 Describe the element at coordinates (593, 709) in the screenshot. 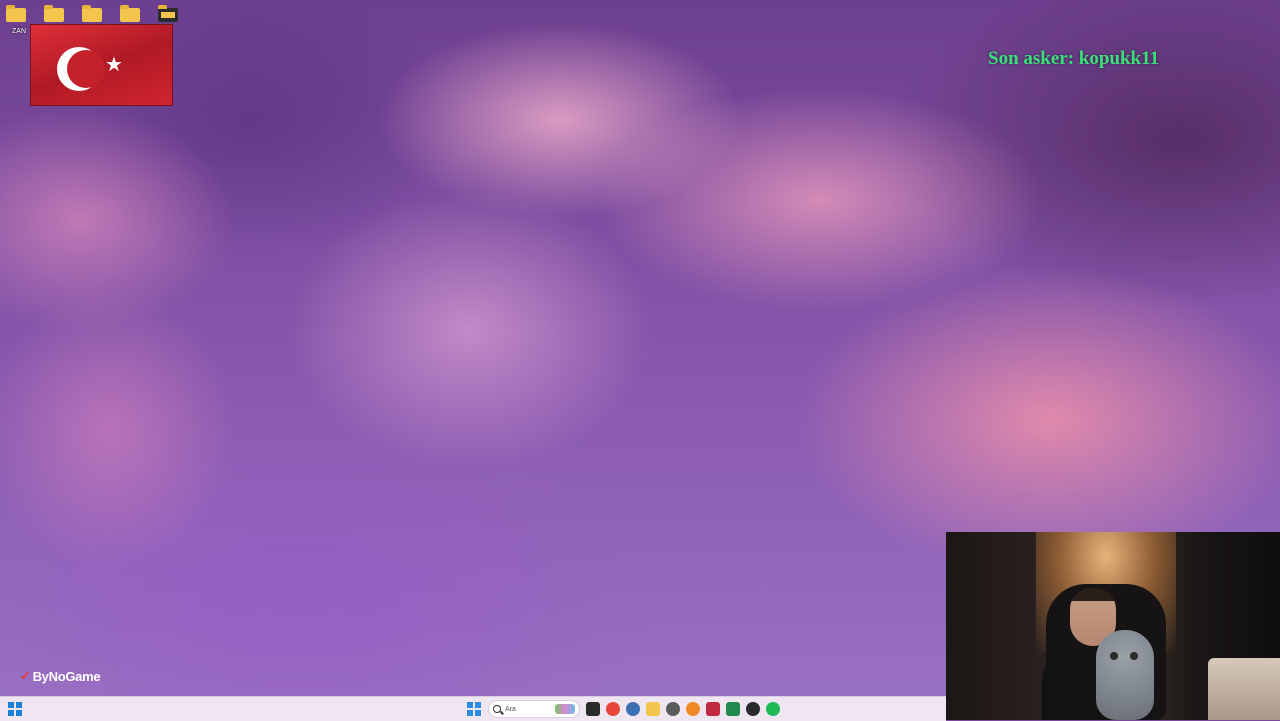

I see `file-explorer-icon` at that location.